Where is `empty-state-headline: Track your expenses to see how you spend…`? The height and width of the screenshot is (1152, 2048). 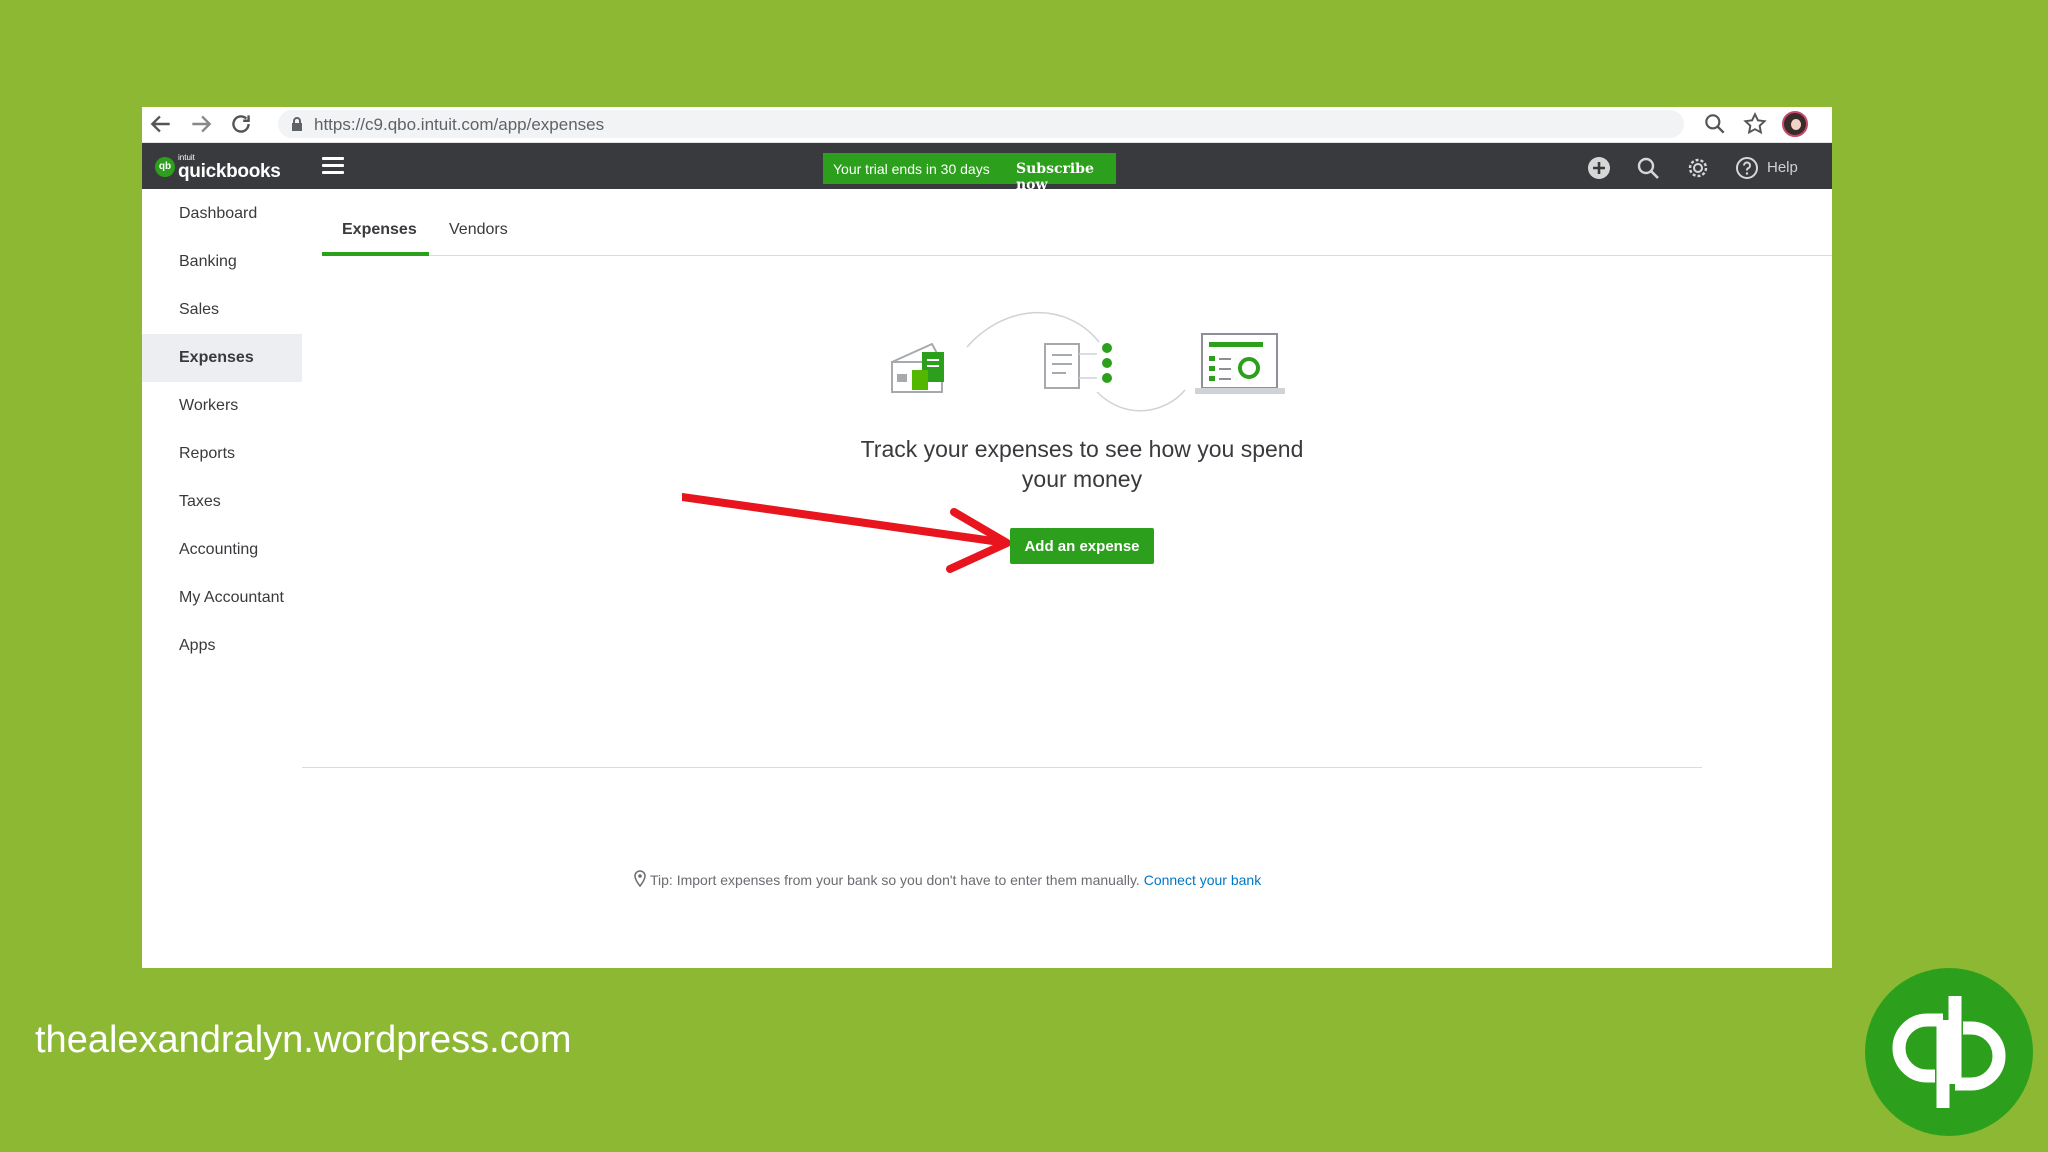 empty-state-headline: Track your expenses to see how you spend… is located at coordinates (1082, 464).